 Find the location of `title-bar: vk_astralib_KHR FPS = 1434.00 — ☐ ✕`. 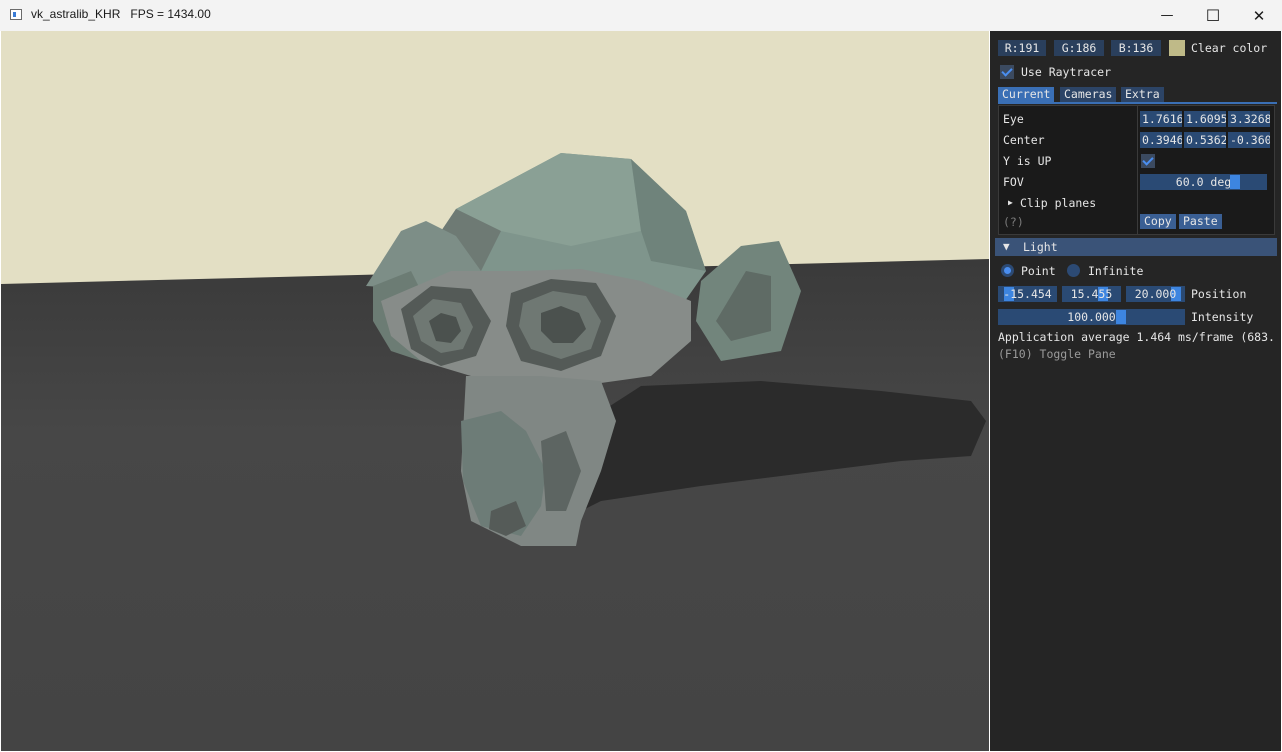

title-bar: vk_astralib_KHR FPS = 1434.00 — ☐ ✕ is located at coordinates (641, 15).